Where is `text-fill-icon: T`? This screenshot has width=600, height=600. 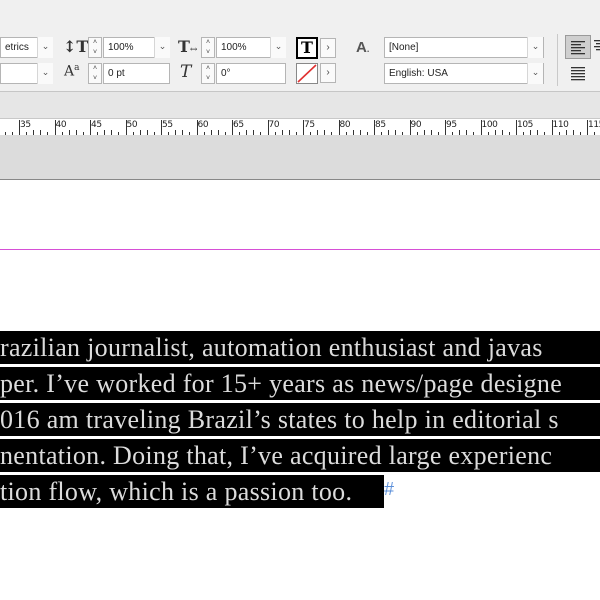 text-fill-icon: T is located at coordinates (307, 48).